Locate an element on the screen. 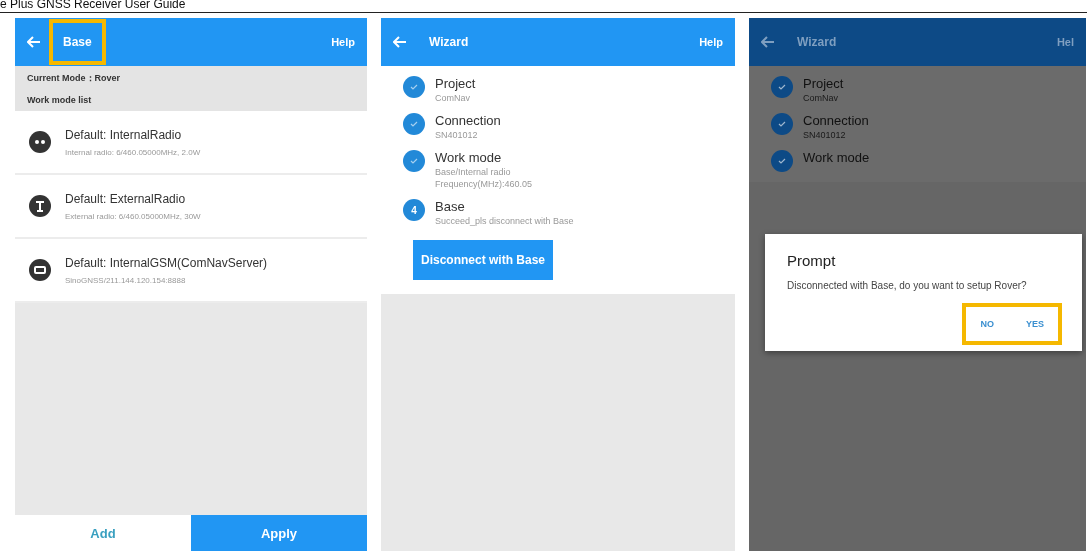  disconnect-button: Disconnect with Base is located at coordinates (483, 260).